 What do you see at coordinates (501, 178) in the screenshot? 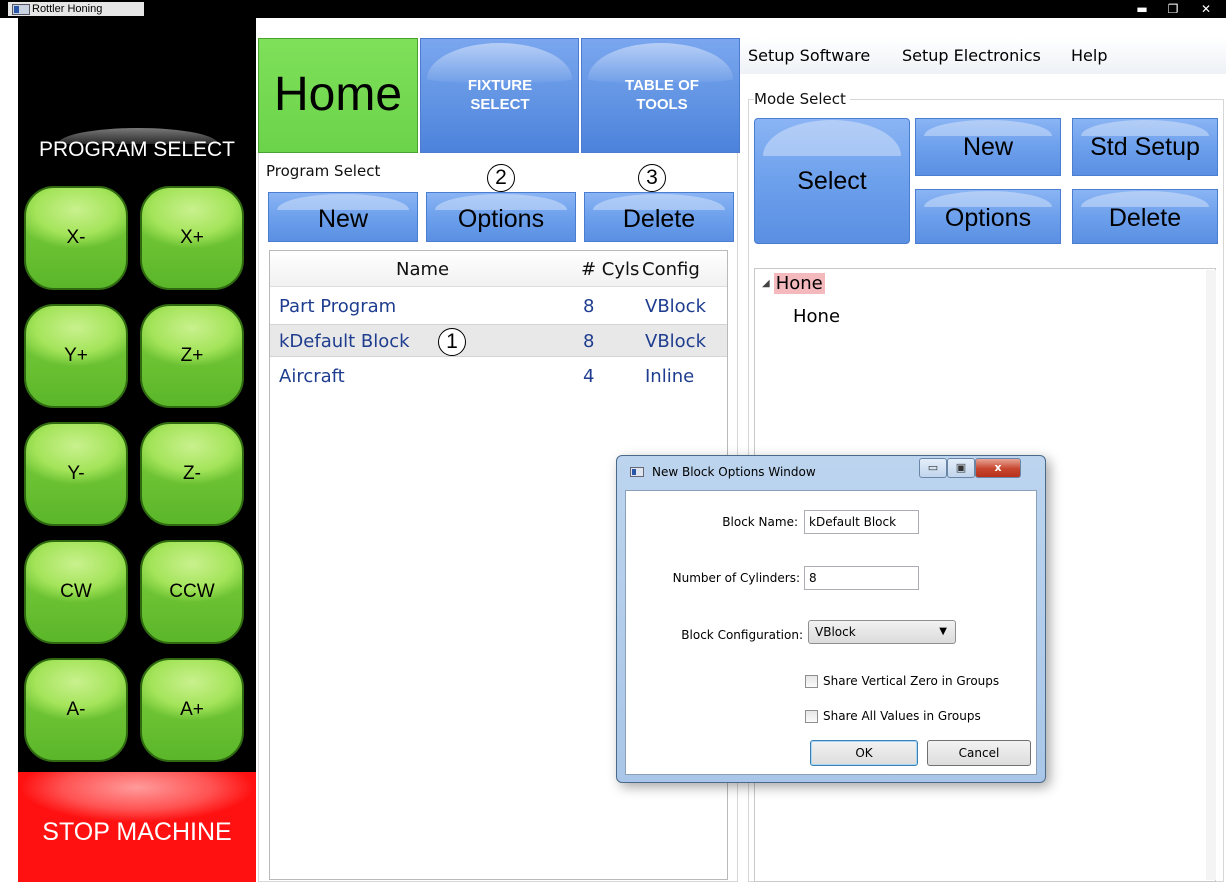
I see `callout-2: 2` at bounding box center [501, 178].